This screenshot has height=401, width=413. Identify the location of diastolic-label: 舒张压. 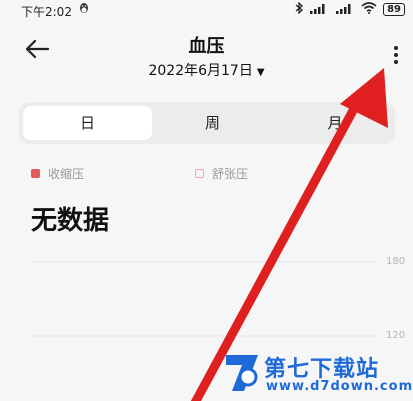
(230, 174).